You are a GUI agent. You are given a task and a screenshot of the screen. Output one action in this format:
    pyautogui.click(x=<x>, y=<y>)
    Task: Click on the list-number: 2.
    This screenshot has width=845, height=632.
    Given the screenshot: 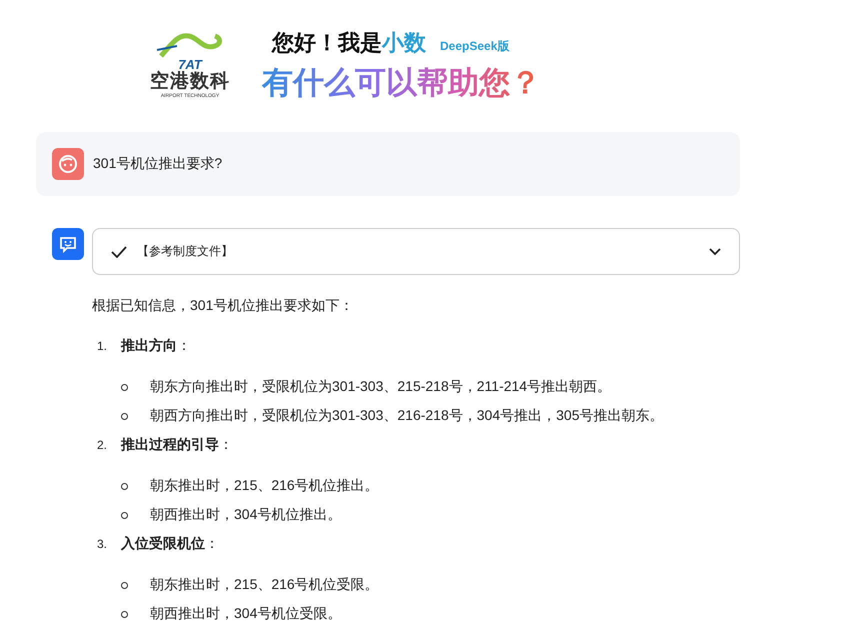 What is the action you would take?
    pyautogui.click(x=102, y=445)
    